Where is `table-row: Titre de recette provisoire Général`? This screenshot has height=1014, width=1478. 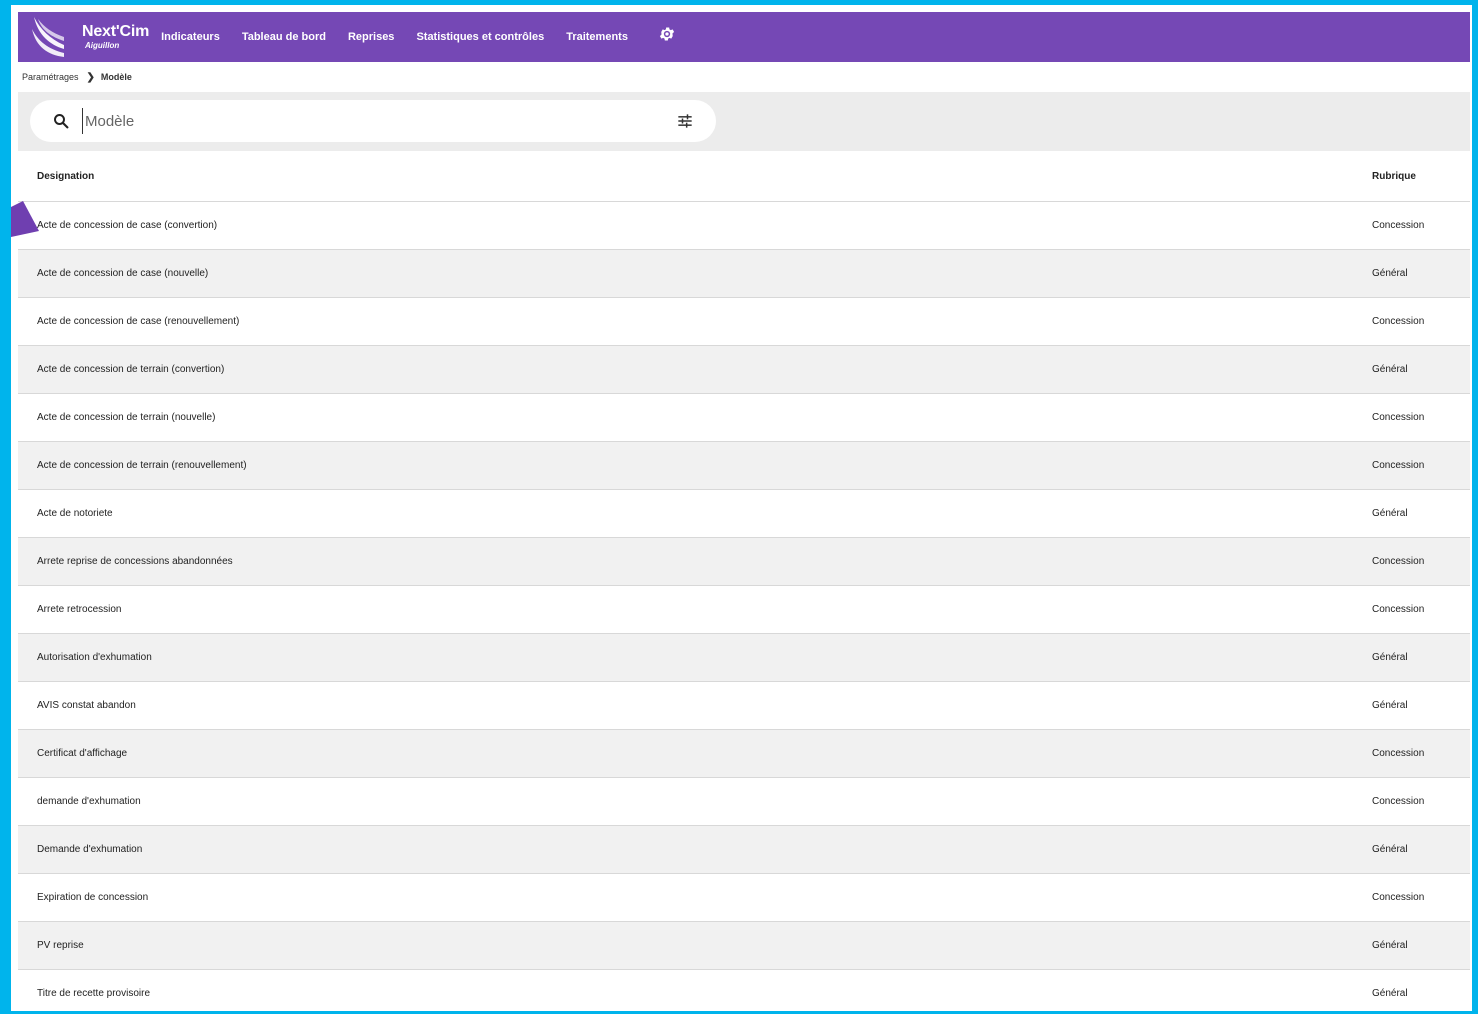 table-row: Titre de recette provisoire Général is located at coordinates (744, 990).